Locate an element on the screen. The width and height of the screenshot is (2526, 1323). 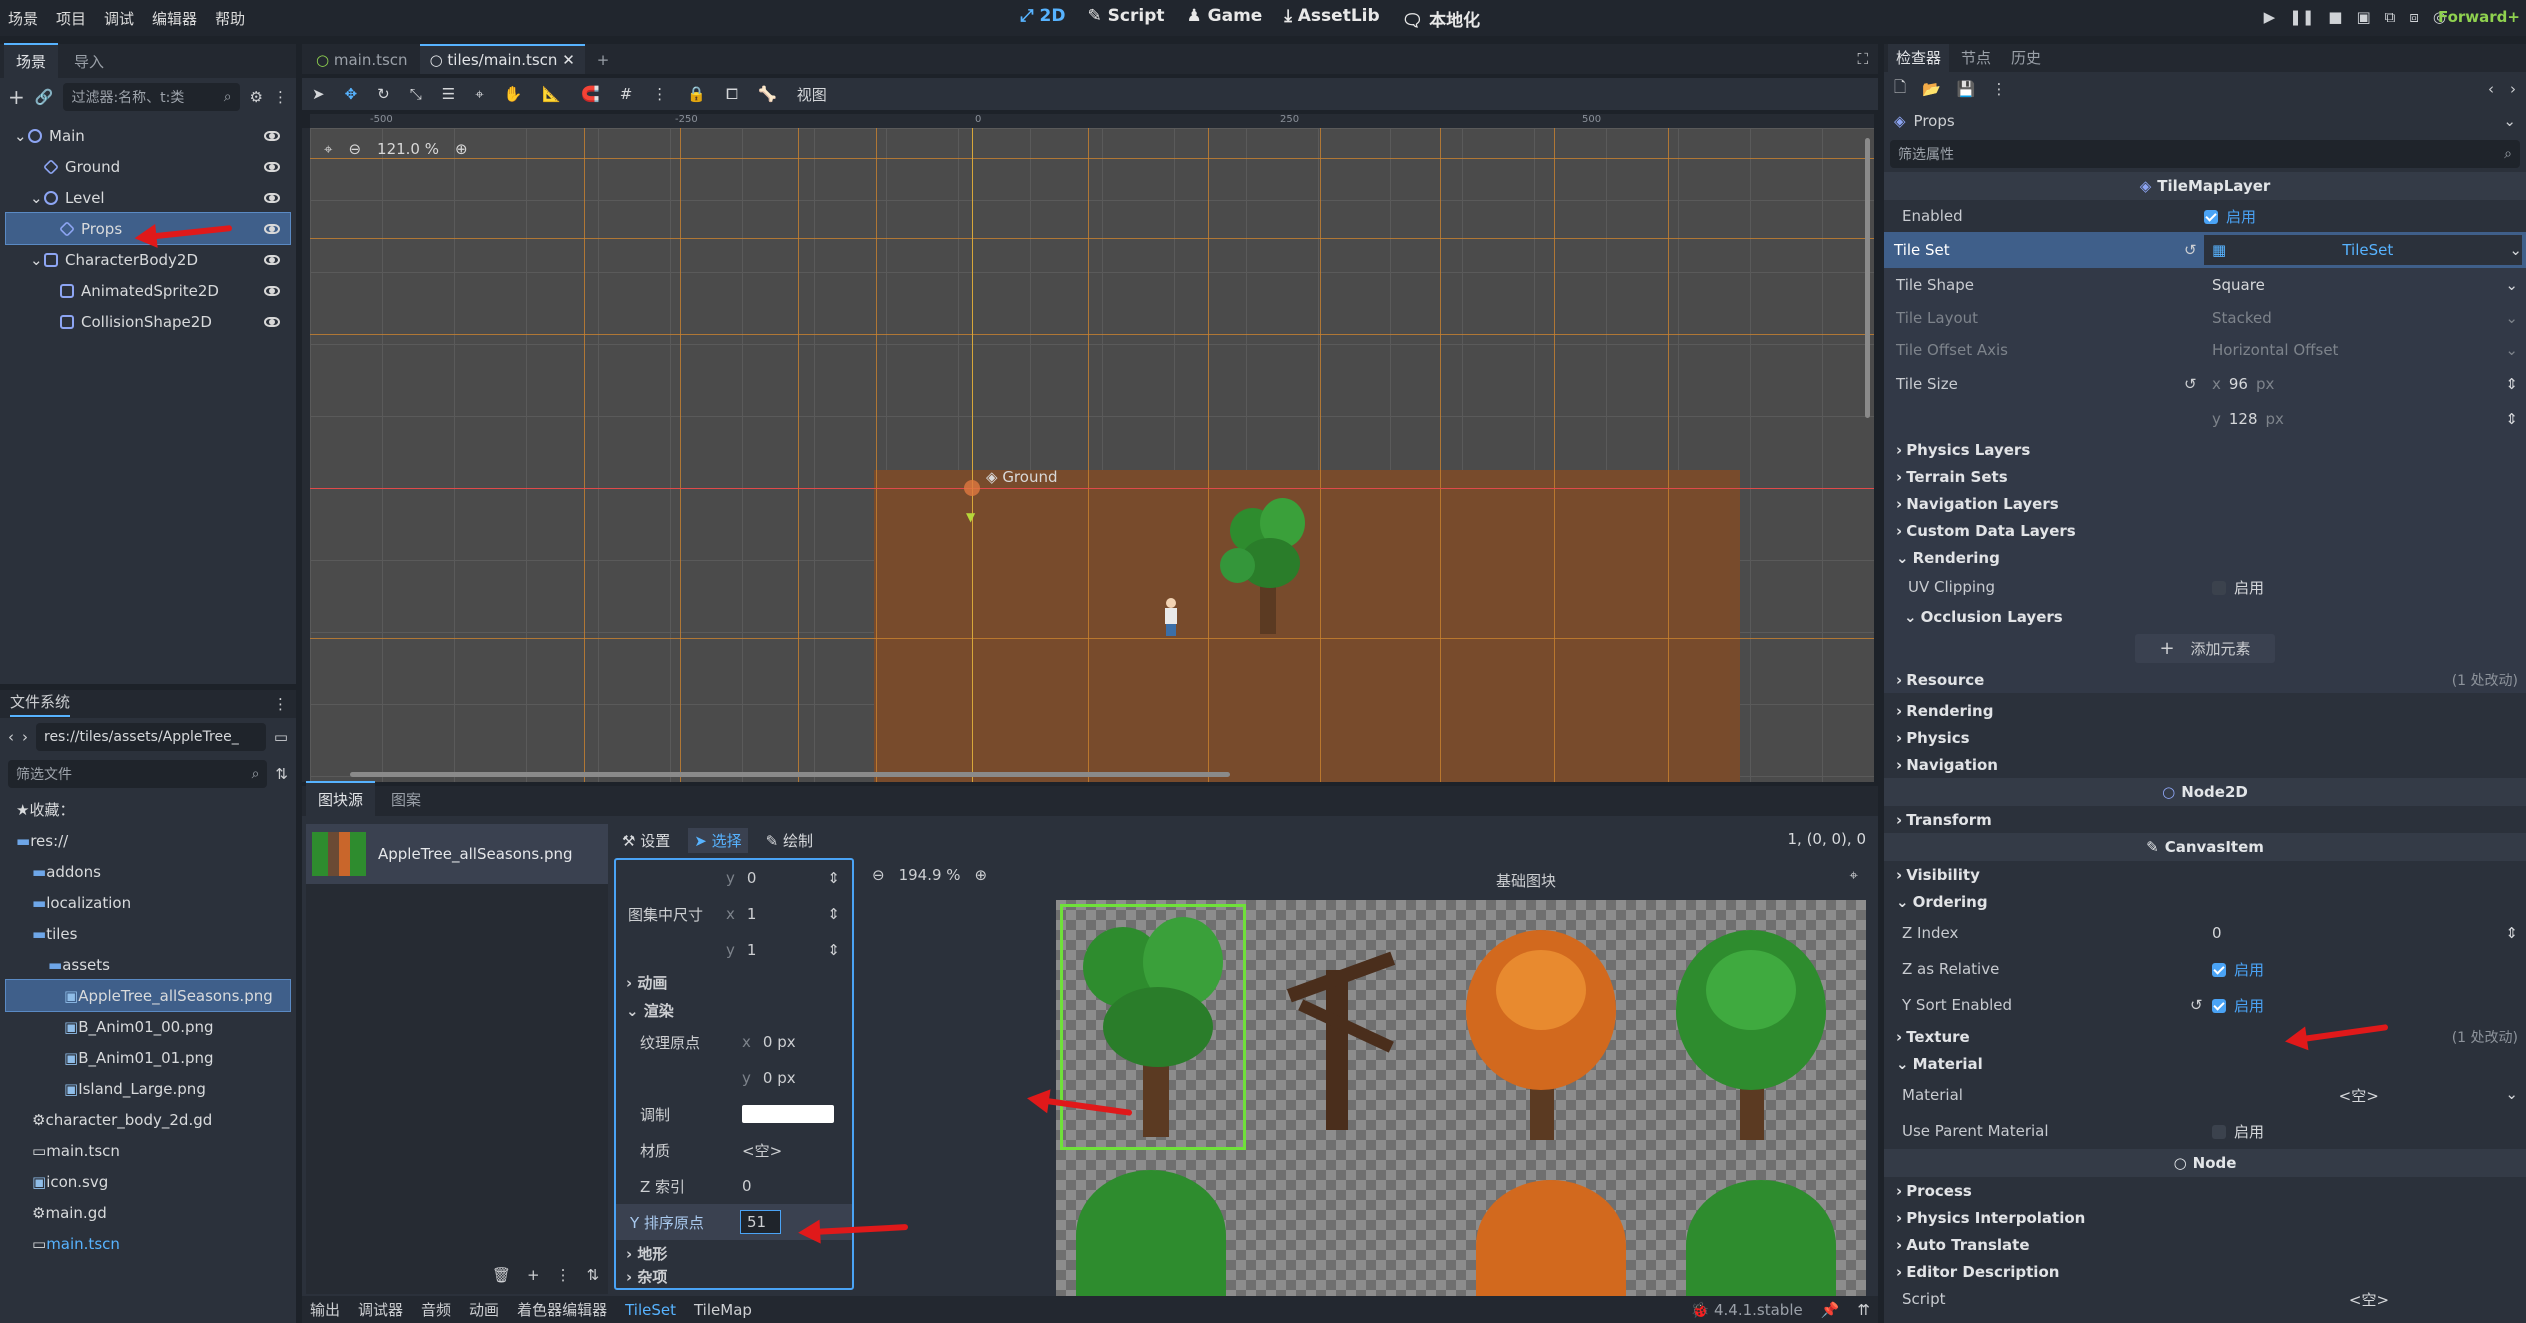
filter-script-icon: ⚙ is located at coordinates (256, 97).